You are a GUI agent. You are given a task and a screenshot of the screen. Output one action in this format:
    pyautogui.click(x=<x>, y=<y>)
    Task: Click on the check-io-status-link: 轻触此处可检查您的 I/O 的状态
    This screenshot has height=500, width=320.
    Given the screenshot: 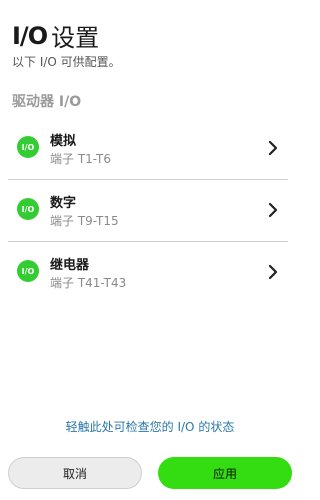 What is the action you would take?
    pyautogui.click(x=150, y=426)
    